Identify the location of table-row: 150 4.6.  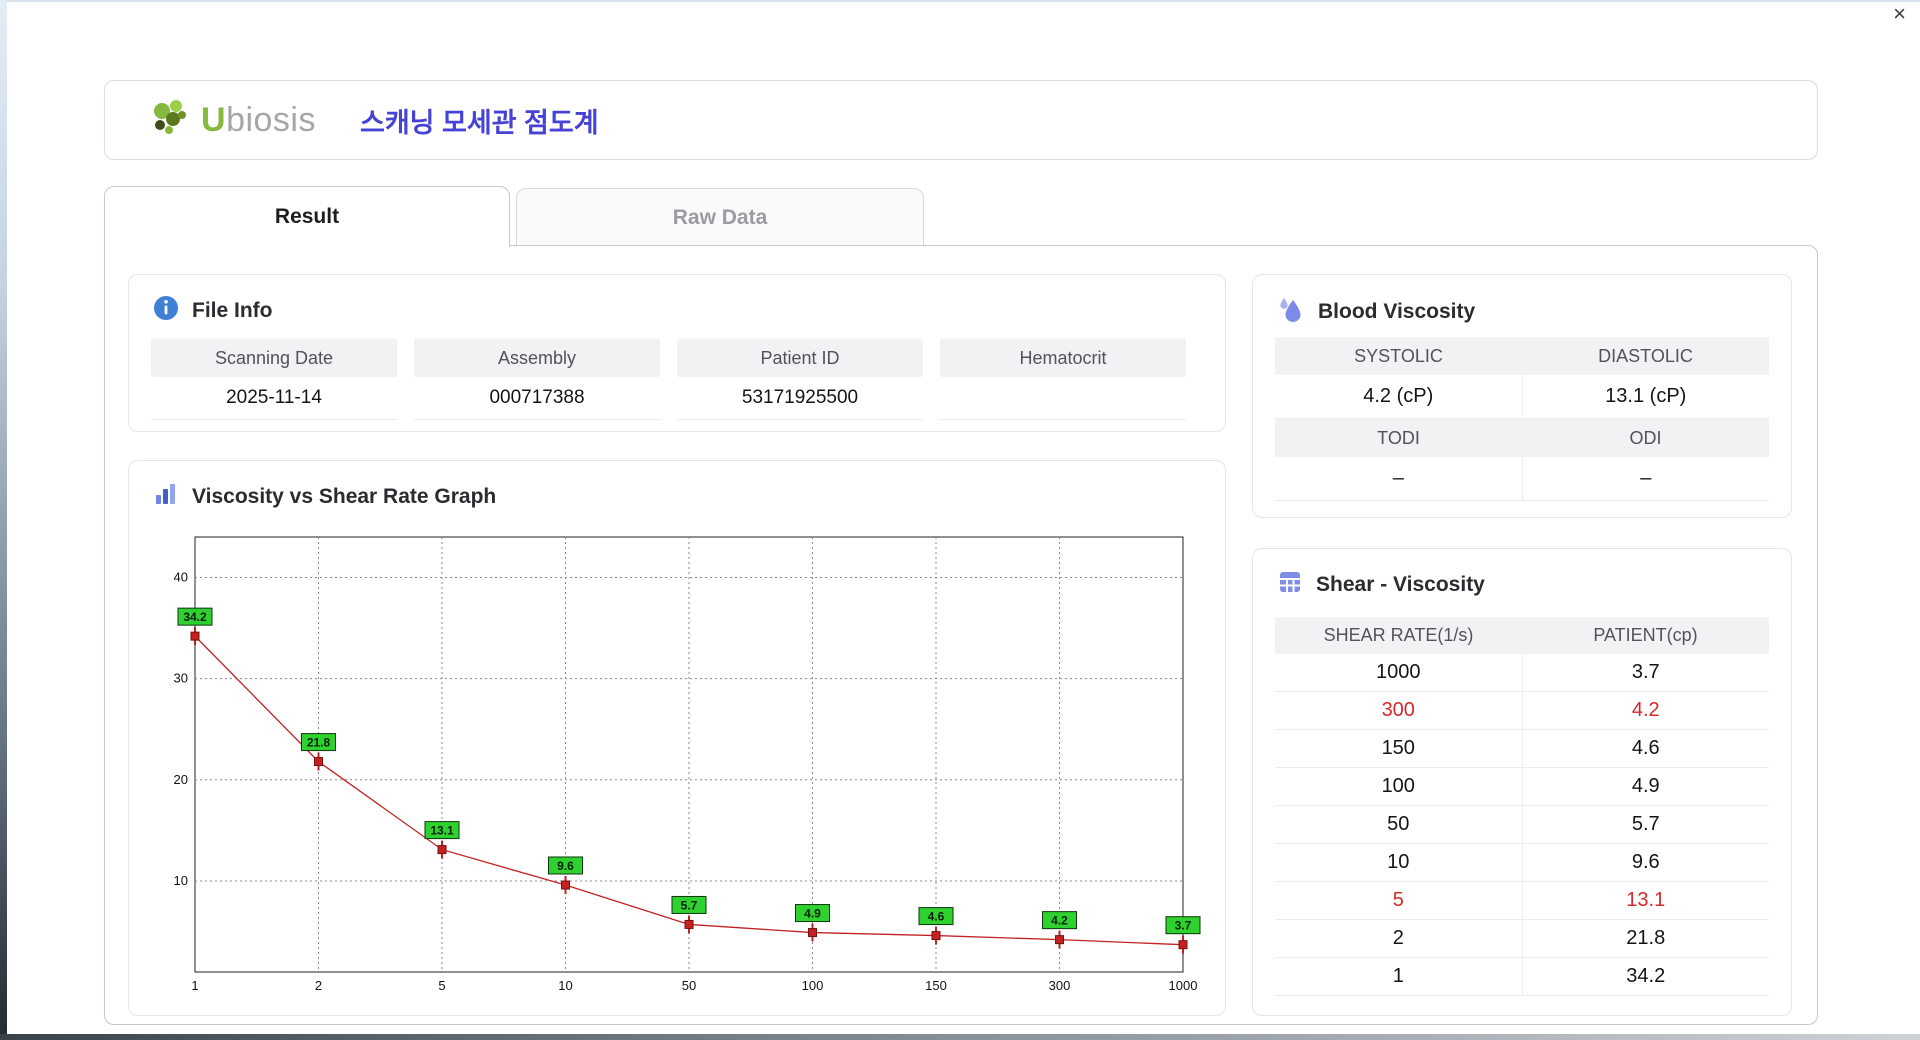
(1522, 749).